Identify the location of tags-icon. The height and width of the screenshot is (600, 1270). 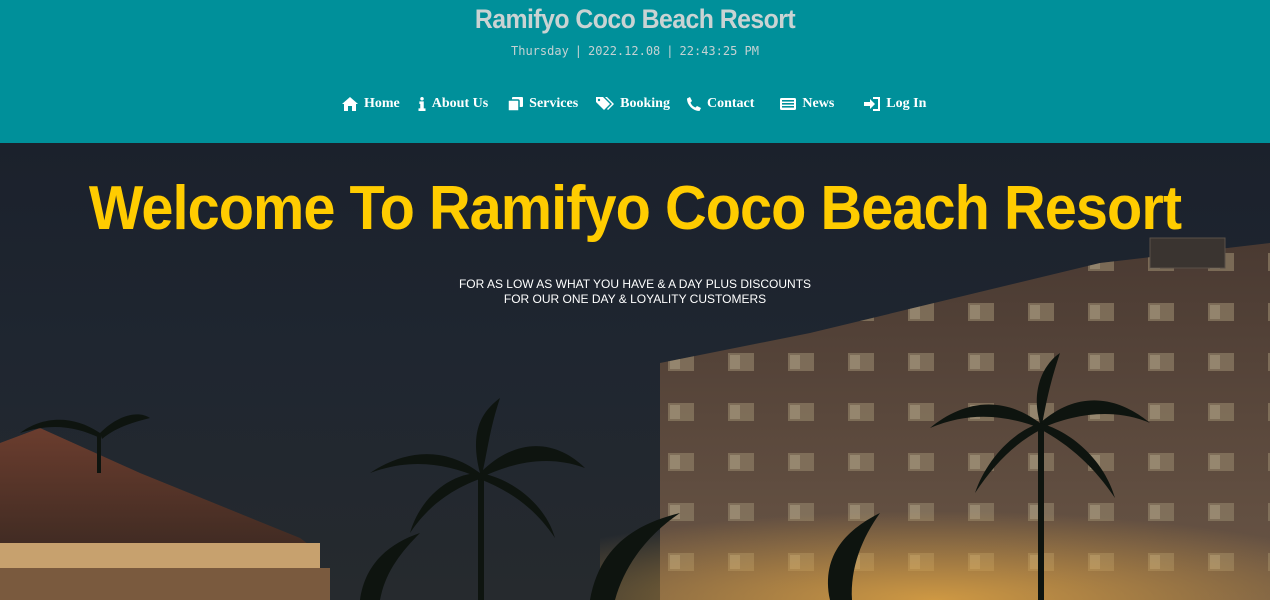
(605, 103).